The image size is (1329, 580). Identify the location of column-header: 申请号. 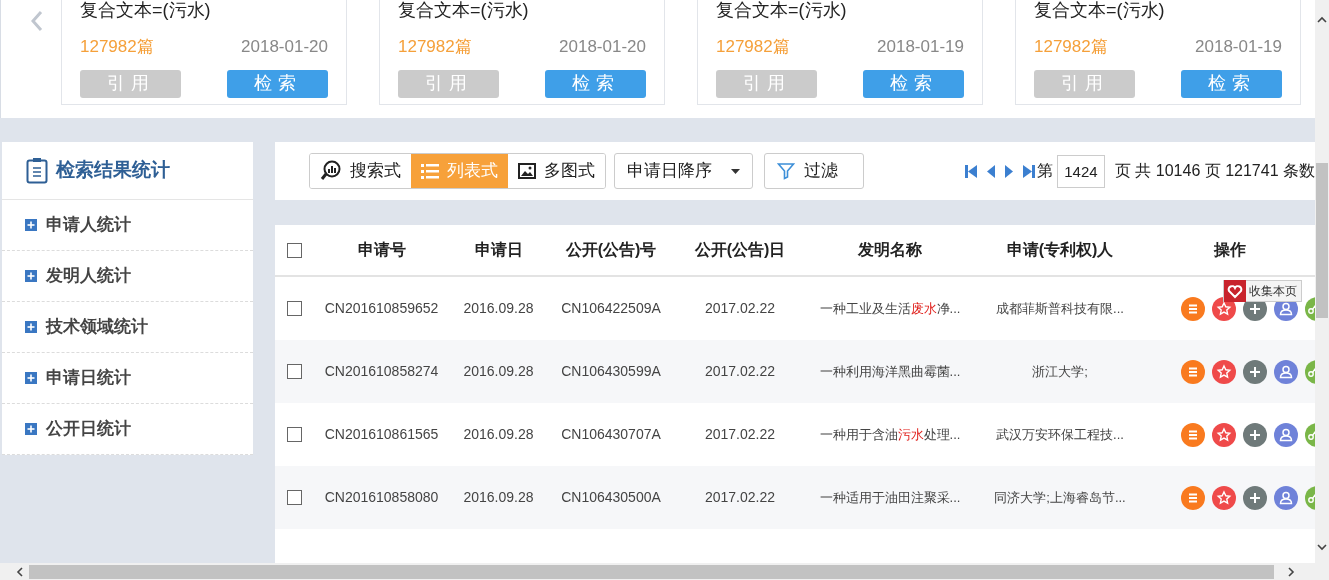
(381, 250).